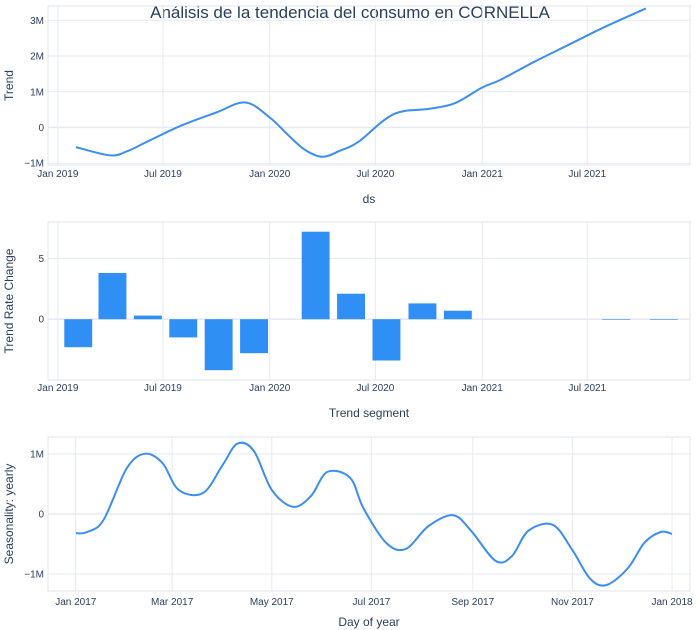 The width and height of the screenshot is (700, 630). What do you see at coordinates (76, 602) in the screenshot?
I see `x-tick-label: Jan 2017` at bounding box center [76, 602].